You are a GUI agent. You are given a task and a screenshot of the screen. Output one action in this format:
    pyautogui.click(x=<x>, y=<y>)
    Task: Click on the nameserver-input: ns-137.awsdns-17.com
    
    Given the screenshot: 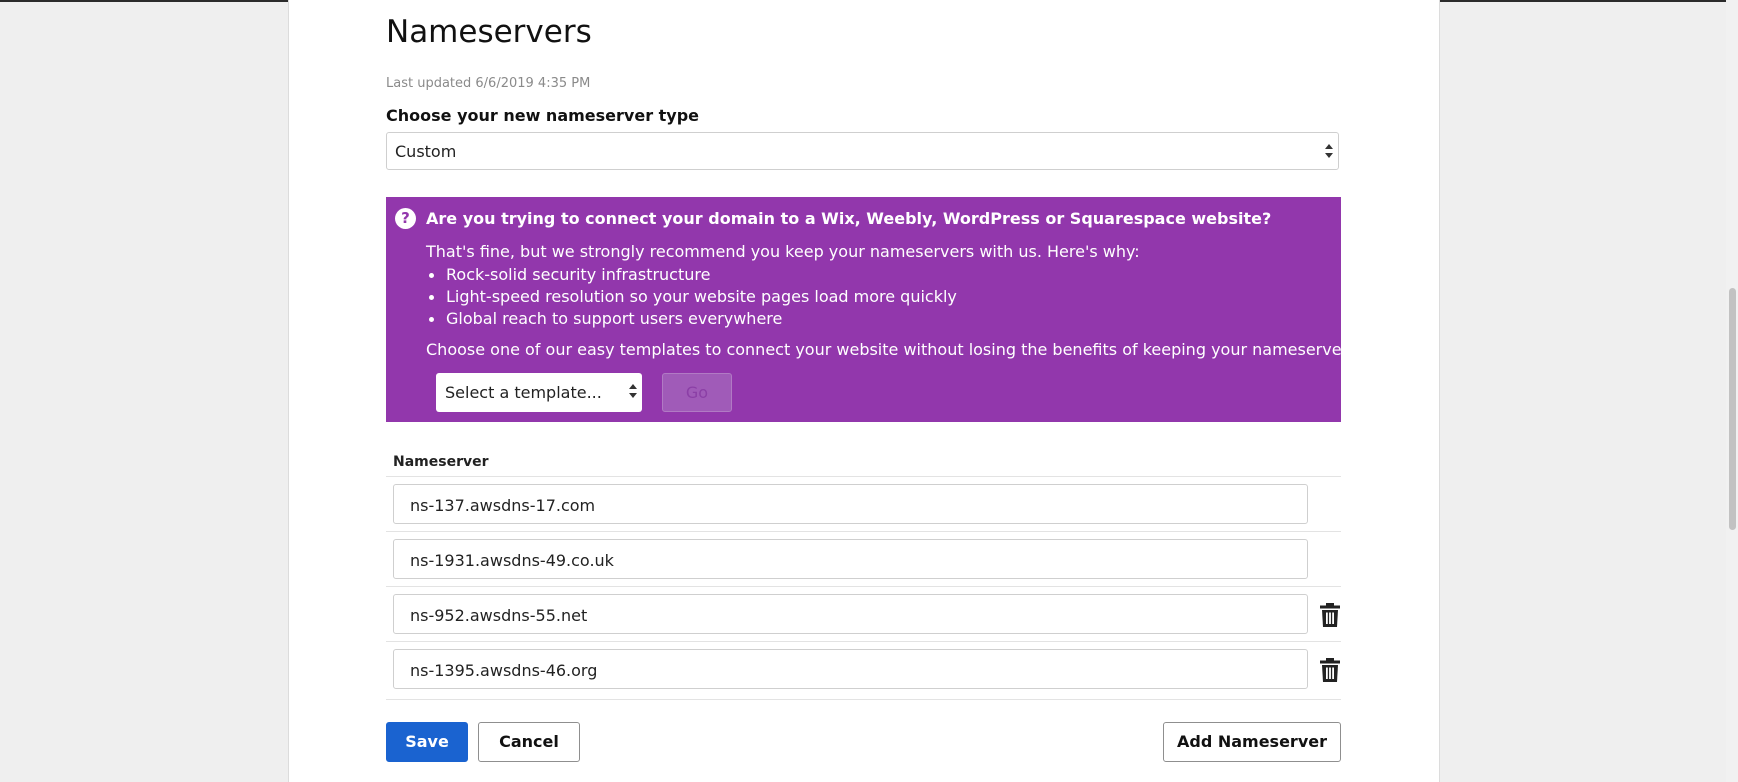 What is the action you would take?
    pyautogui.click(x=850, y=504)
    